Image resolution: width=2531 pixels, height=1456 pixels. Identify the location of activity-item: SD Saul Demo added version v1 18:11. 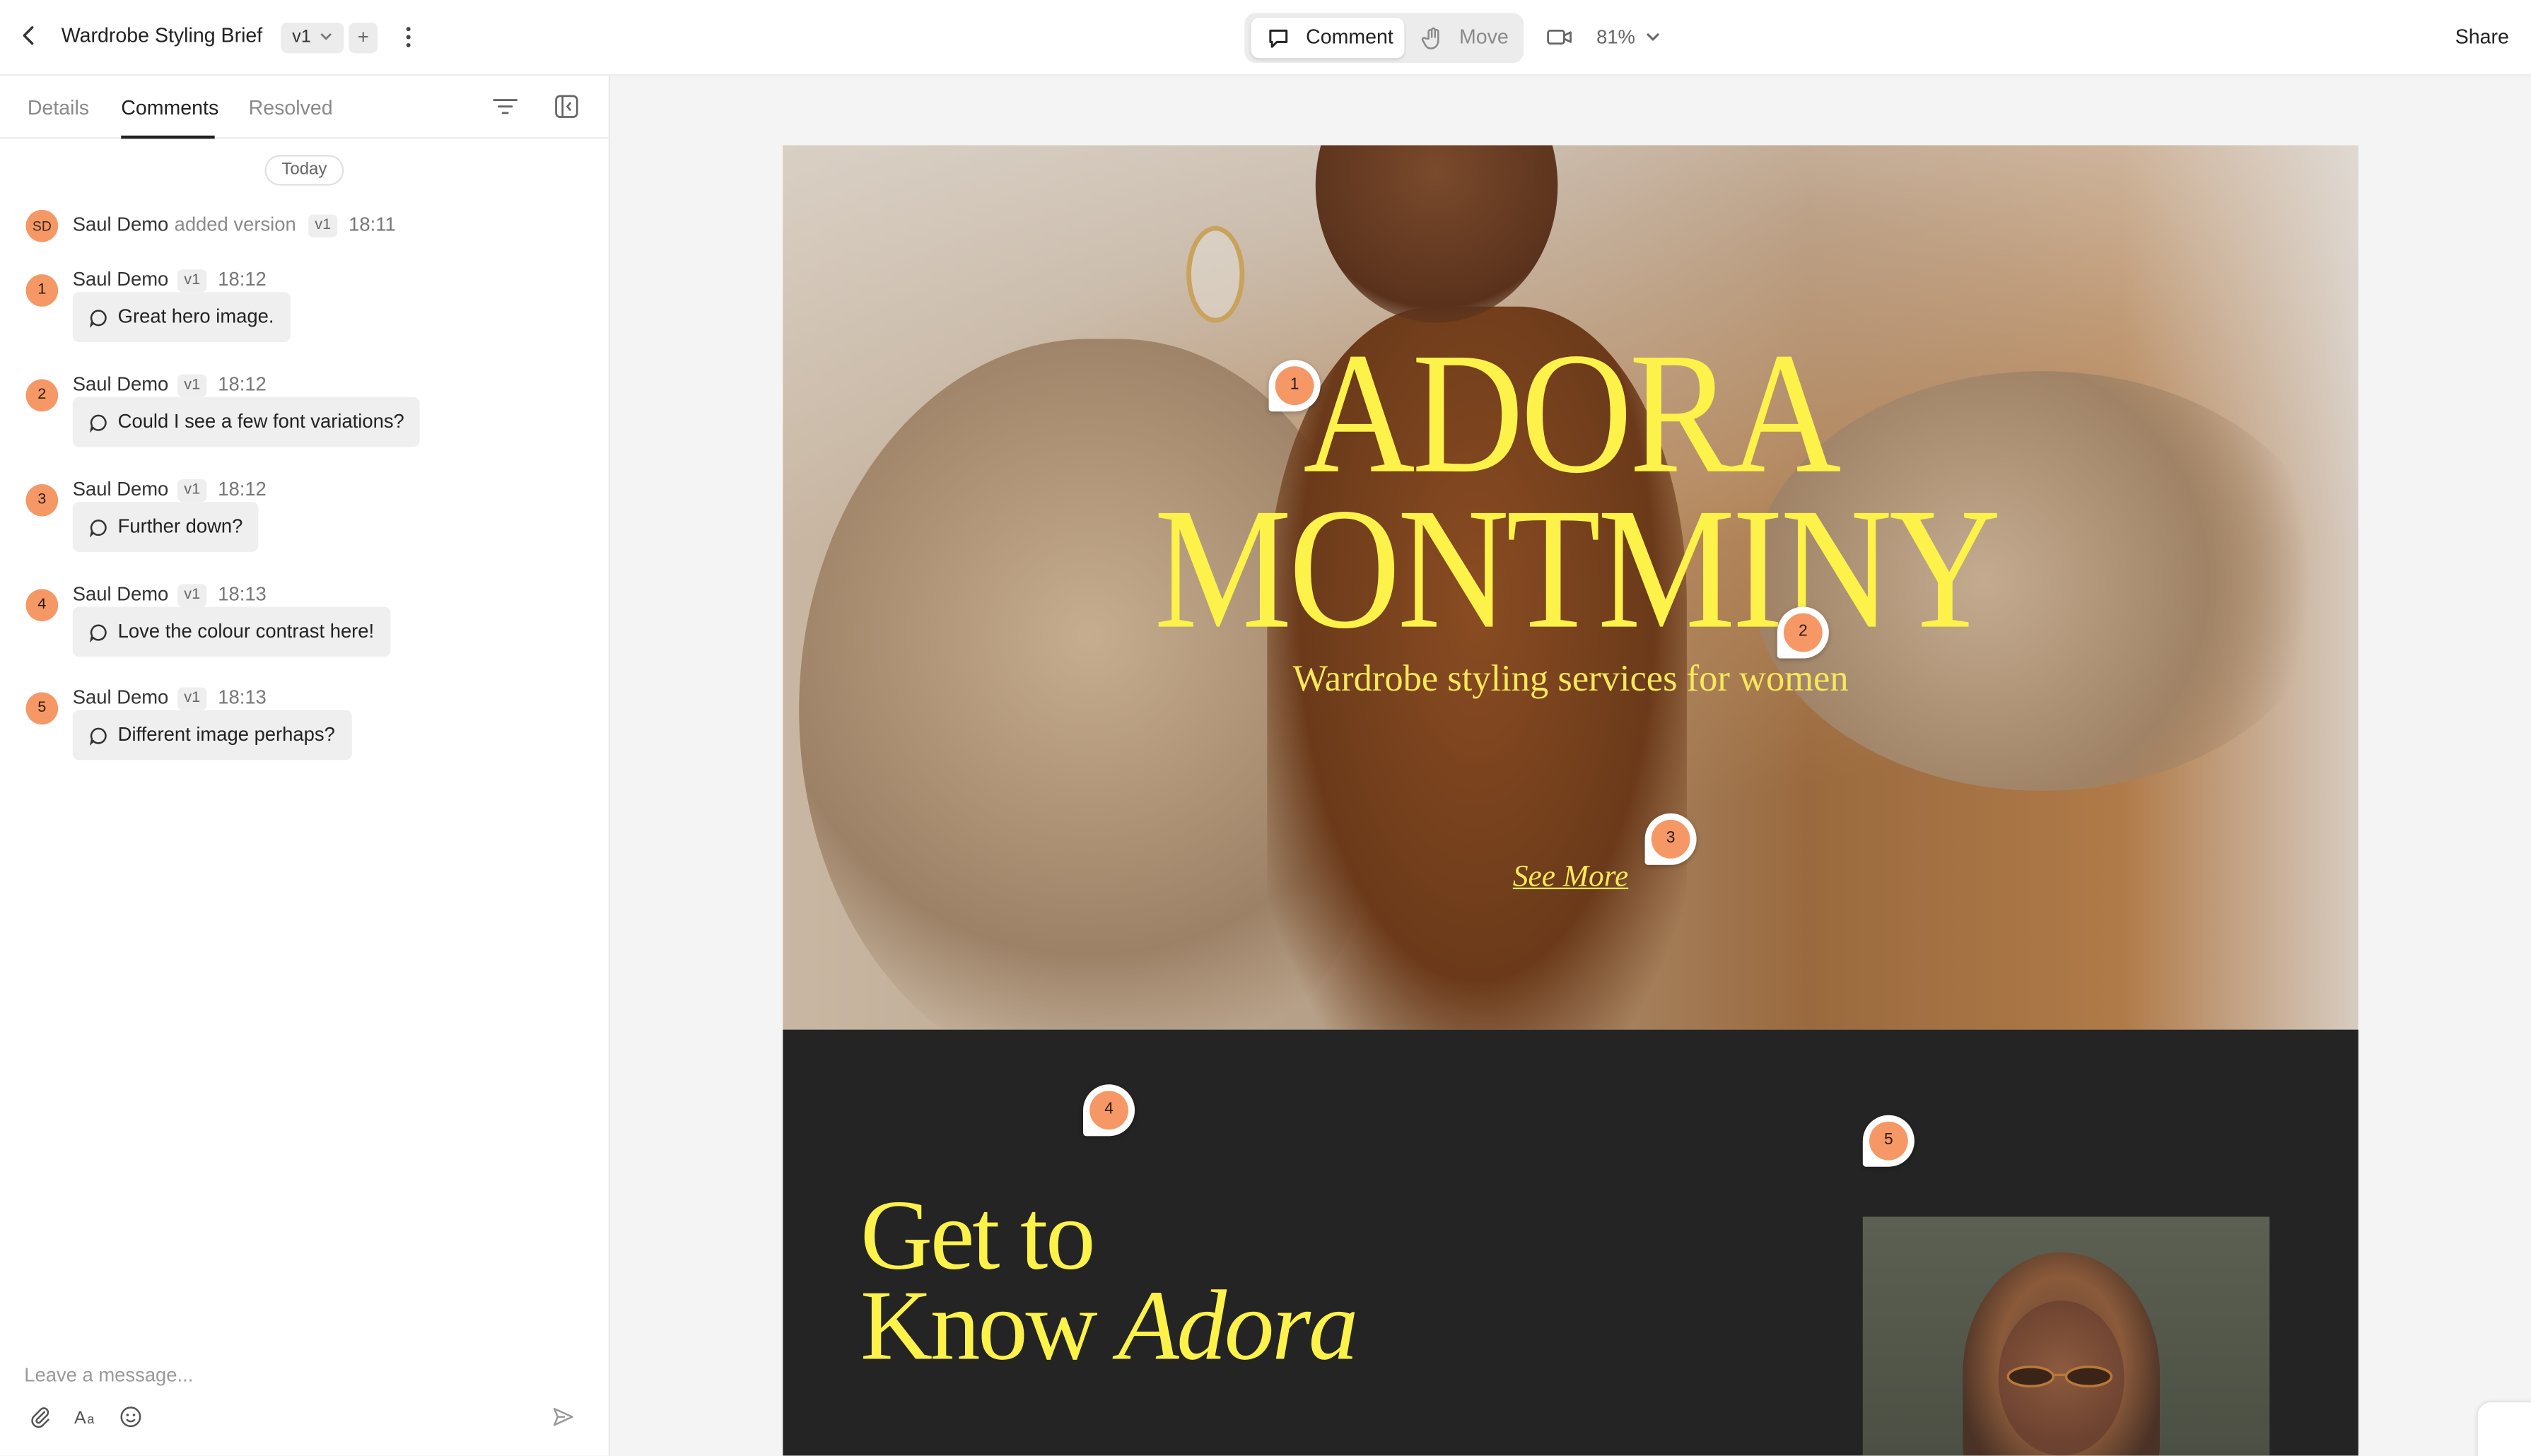
(300, 226).